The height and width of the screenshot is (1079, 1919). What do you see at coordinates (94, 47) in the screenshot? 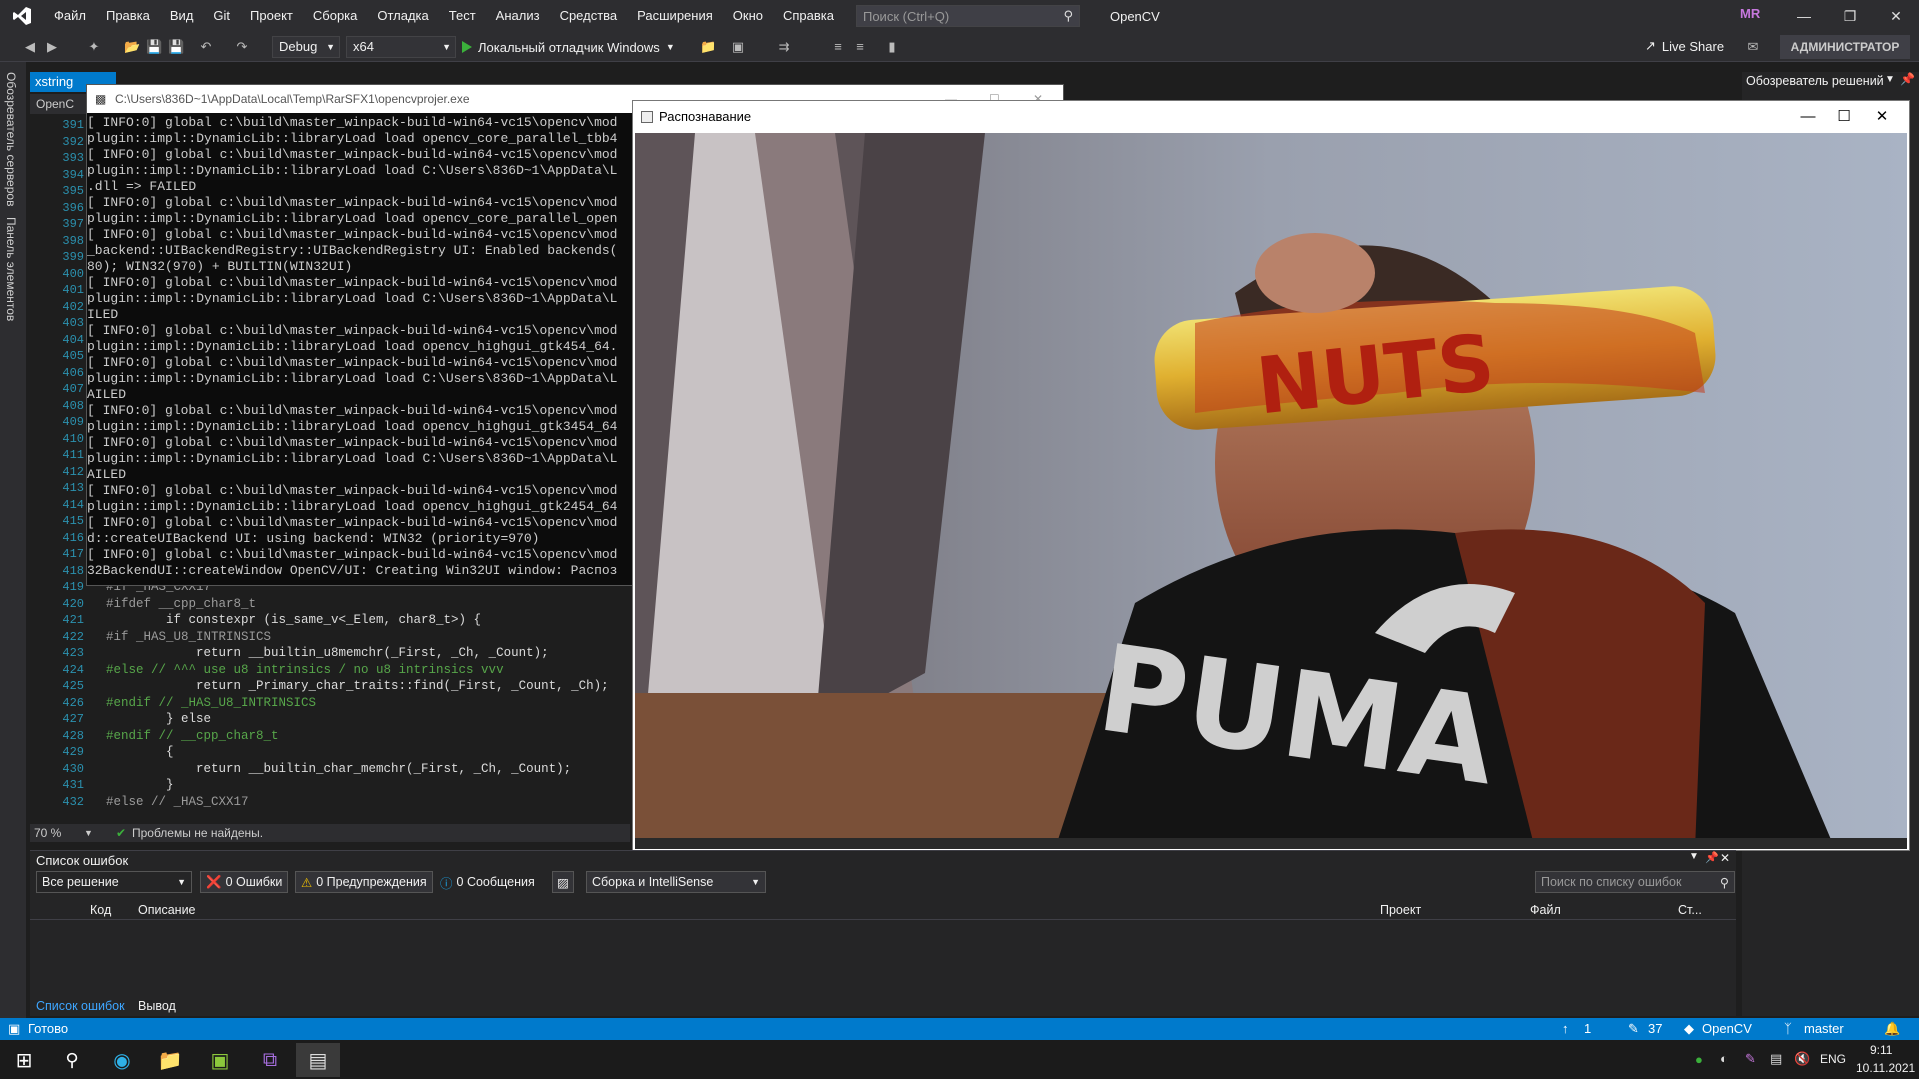
I see `new-project-icon: ✦` at bounding box center [94, 47].